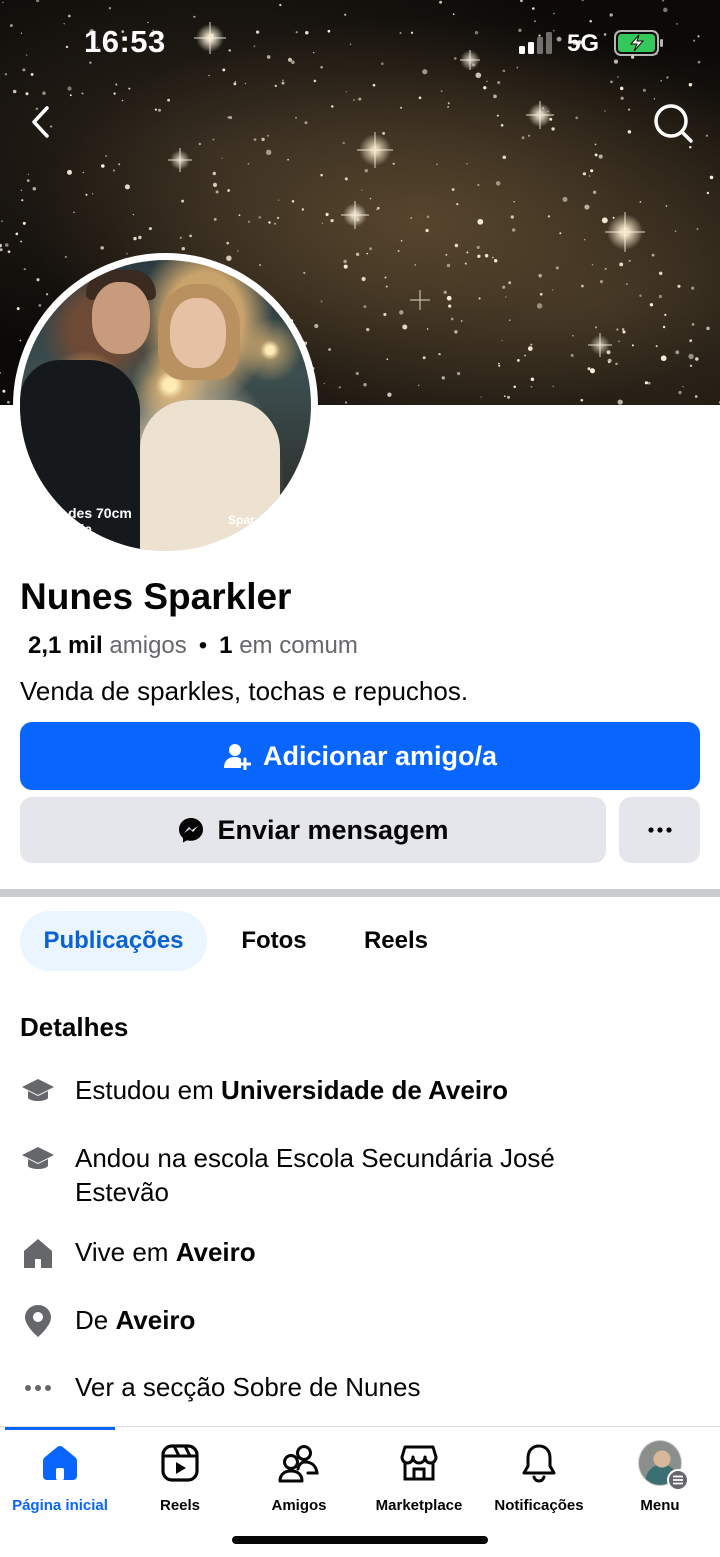 The width and height of the screenshot is (720, 1557). Describe the element at coordinates (180, 1481) in the screenshot. I see `nav-reels: Reels` at that location.